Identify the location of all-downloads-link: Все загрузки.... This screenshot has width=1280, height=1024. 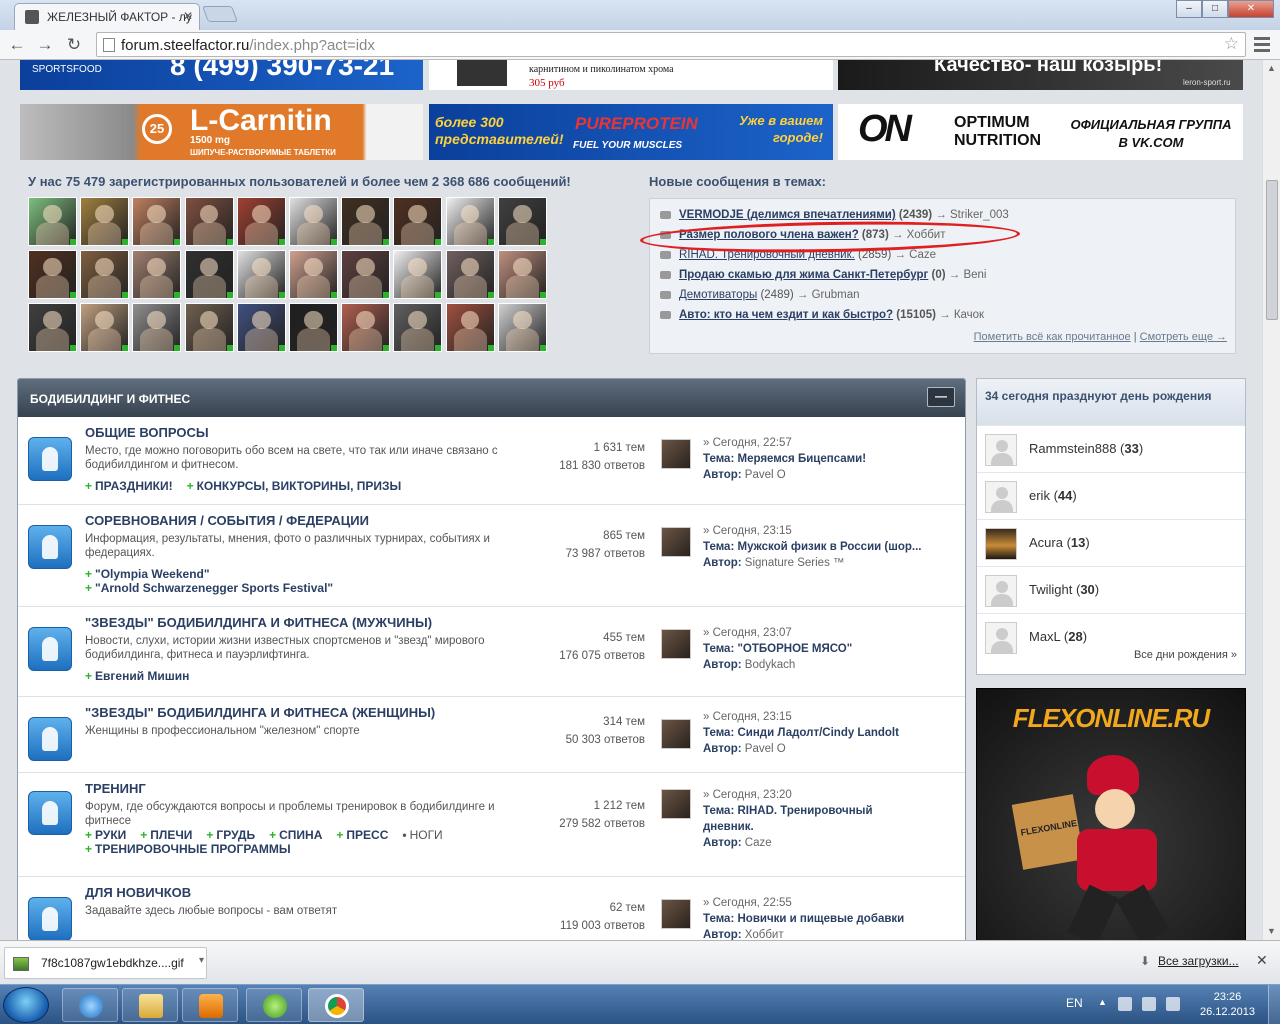
(1198, 961).